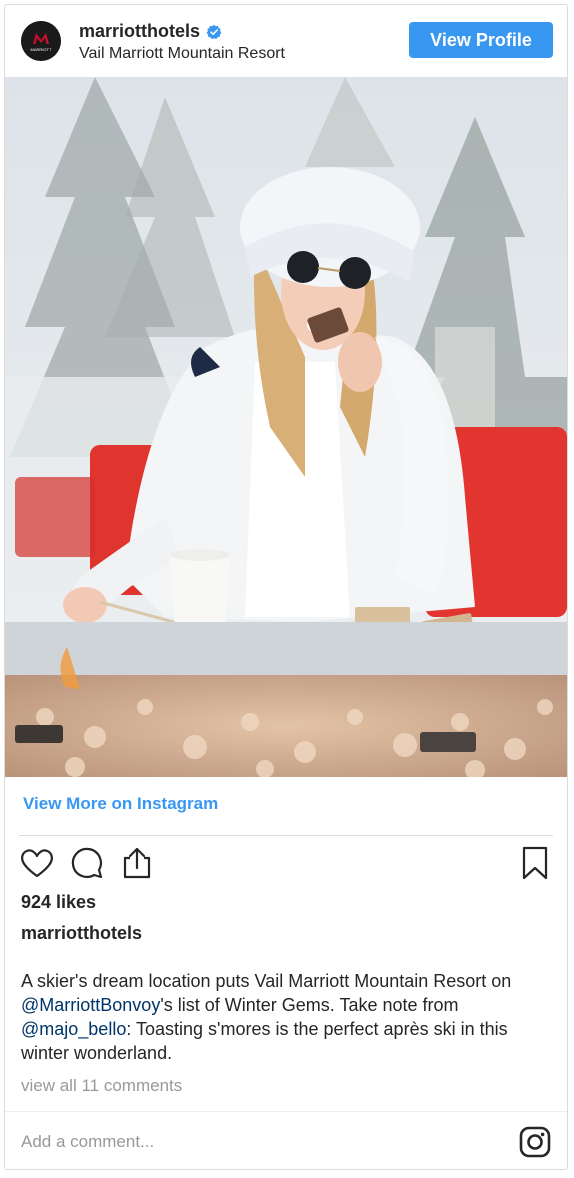  I want to click on username-row: marriotthotels, so click(150, 31).